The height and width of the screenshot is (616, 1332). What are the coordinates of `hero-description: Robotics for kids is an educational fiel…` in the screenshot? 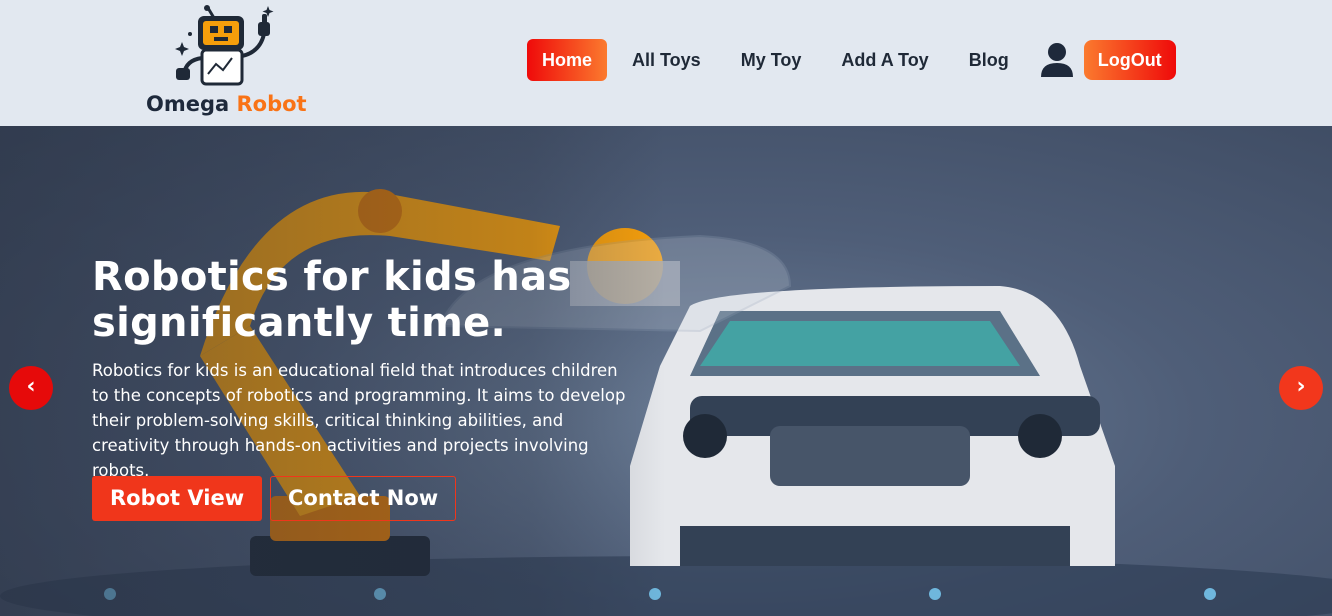 It's located at (359, 420).